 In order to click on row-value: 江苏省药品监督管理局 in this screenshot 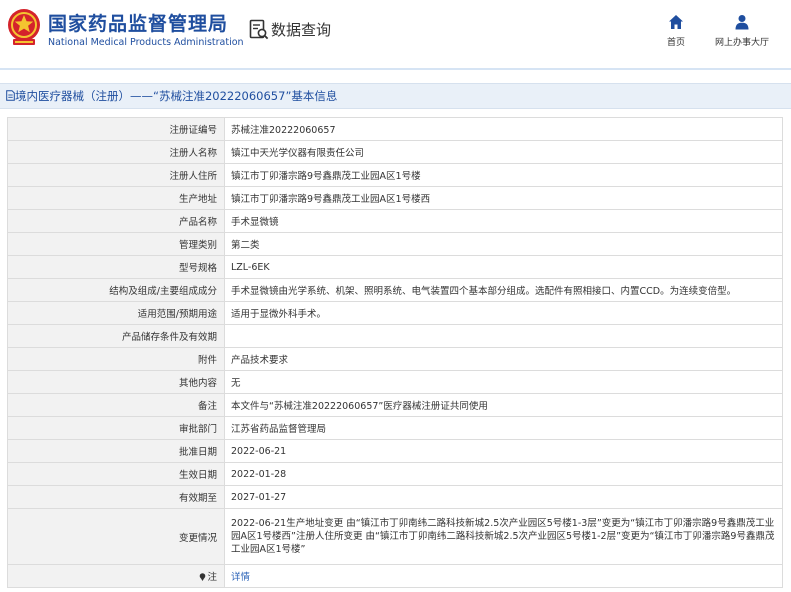, I will do `click(503, 428)`.